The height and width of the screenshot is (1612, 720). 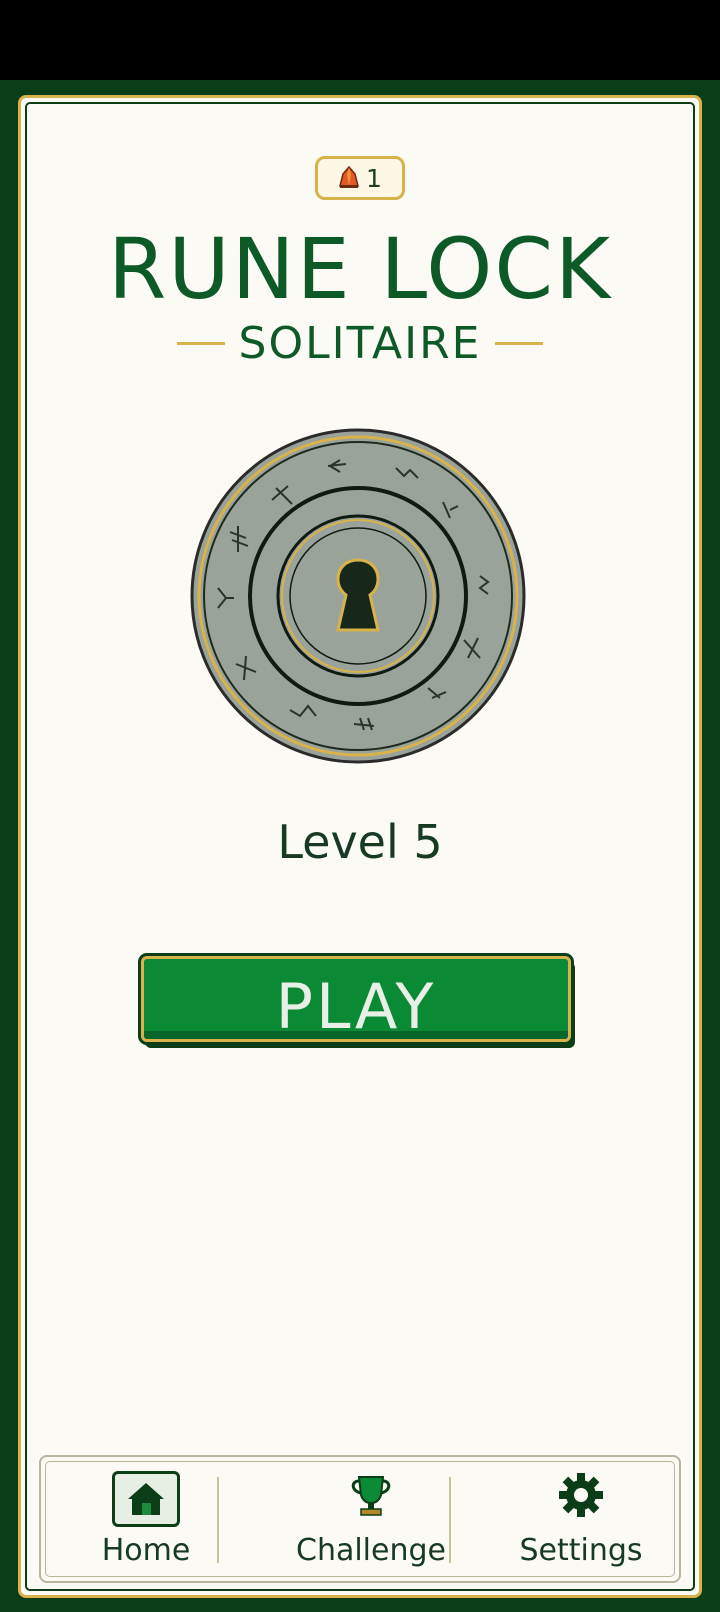 I want to click on nav-item-home: Home, so click(x=146, y=1519).